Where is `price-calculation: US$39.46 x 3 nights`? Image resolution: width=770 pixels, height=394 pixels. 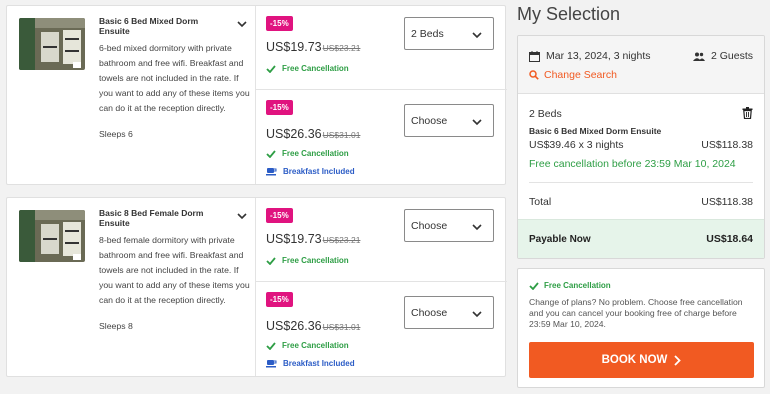
price-calculation: US$39.46 x 3 nights is located at coordinates (576, 145).